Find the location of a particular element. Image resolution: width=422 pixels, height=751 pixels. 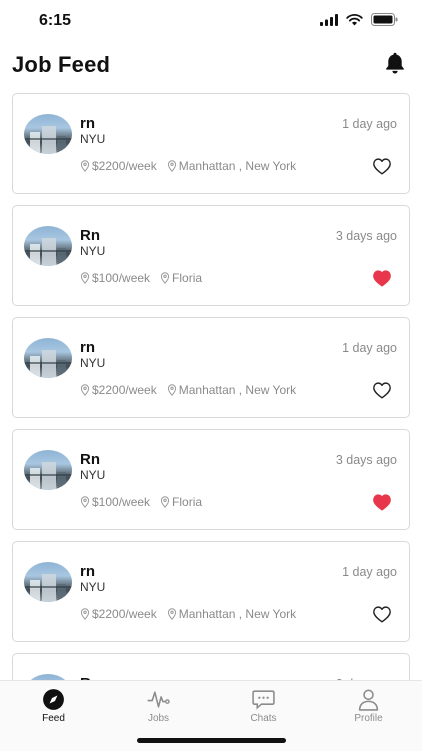

tab-chats: Chats is located at coordinates (263, 709).